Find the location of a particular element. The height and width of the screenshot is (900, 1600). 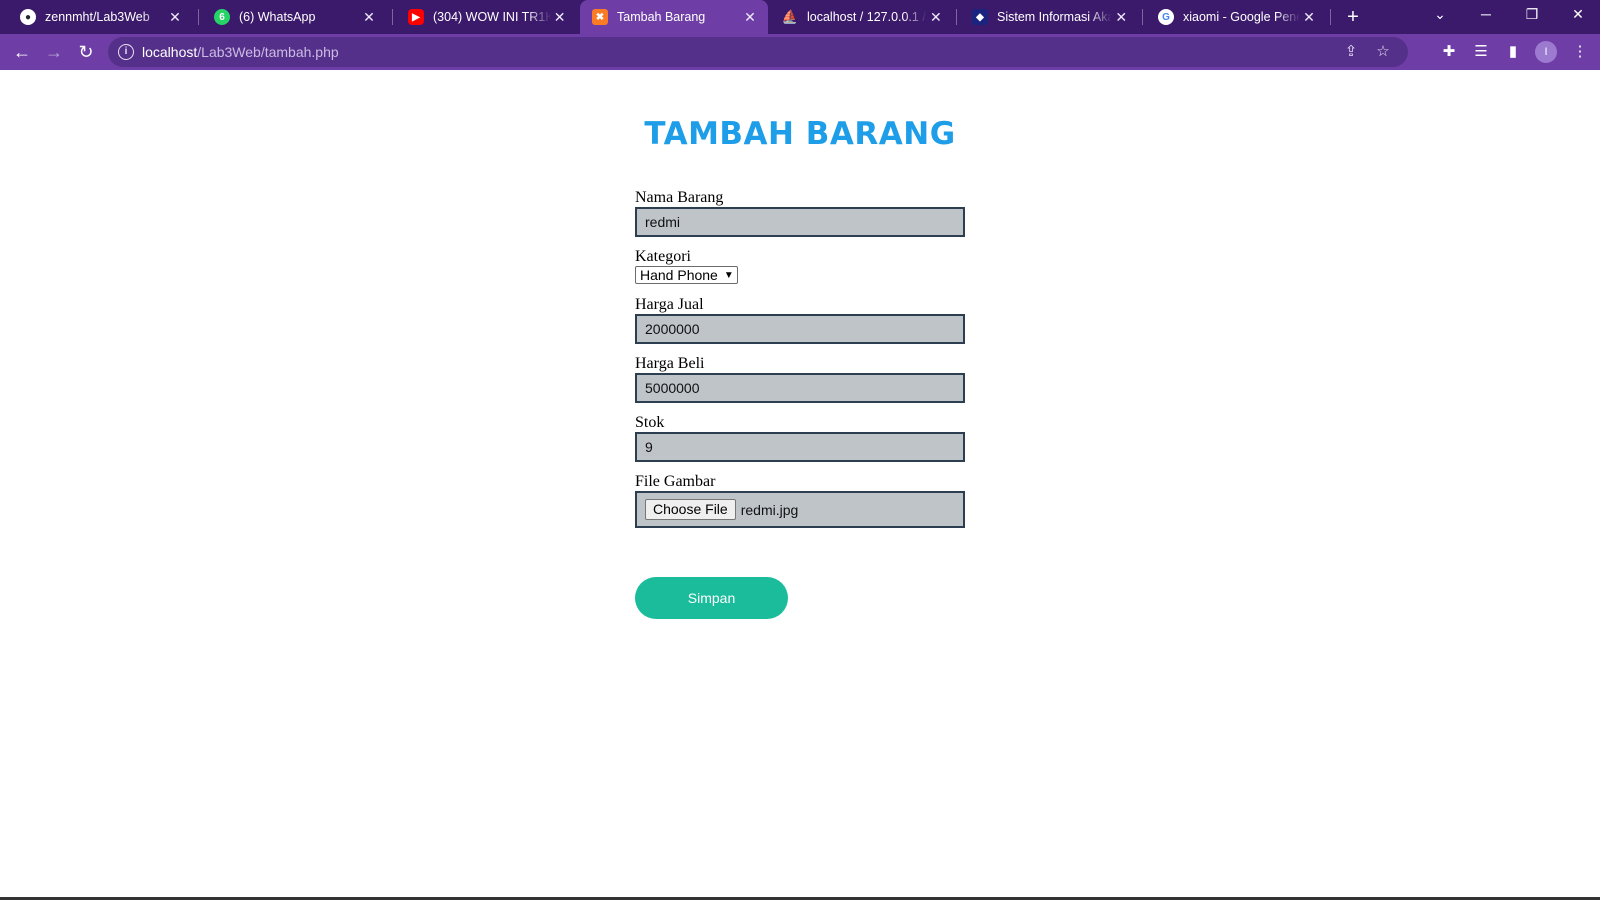

tab-whatsapp: 6 (6) WhatsApp ✕ is located at coordinates (294, 17).